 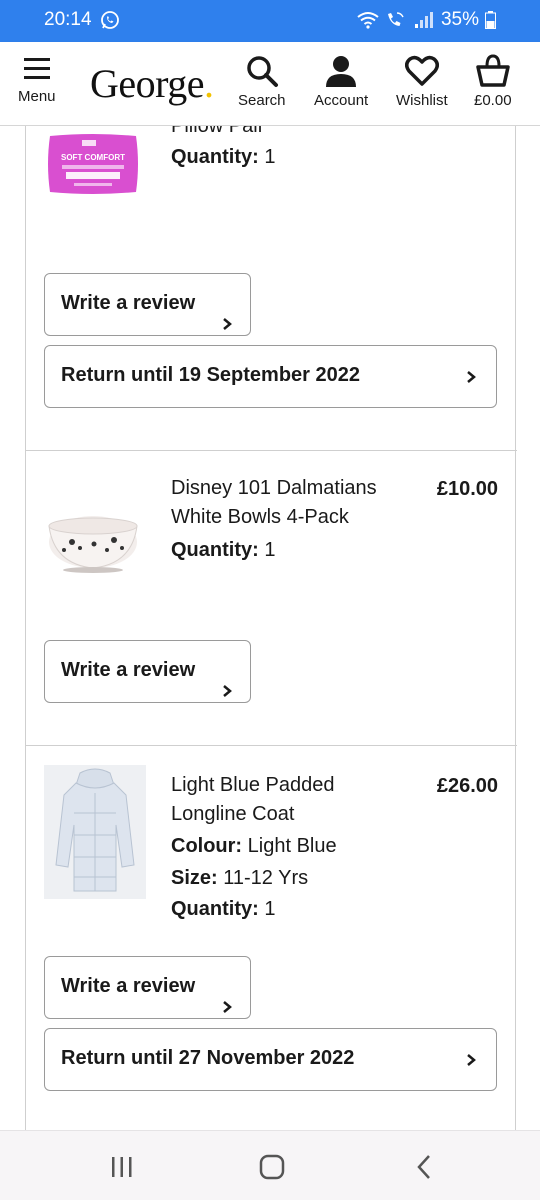 What do you see at coordinates (286, 800) in the screenshot?
I see `product-title: Light Blue Padded Longline Coat` at bounding box center [286, 800].